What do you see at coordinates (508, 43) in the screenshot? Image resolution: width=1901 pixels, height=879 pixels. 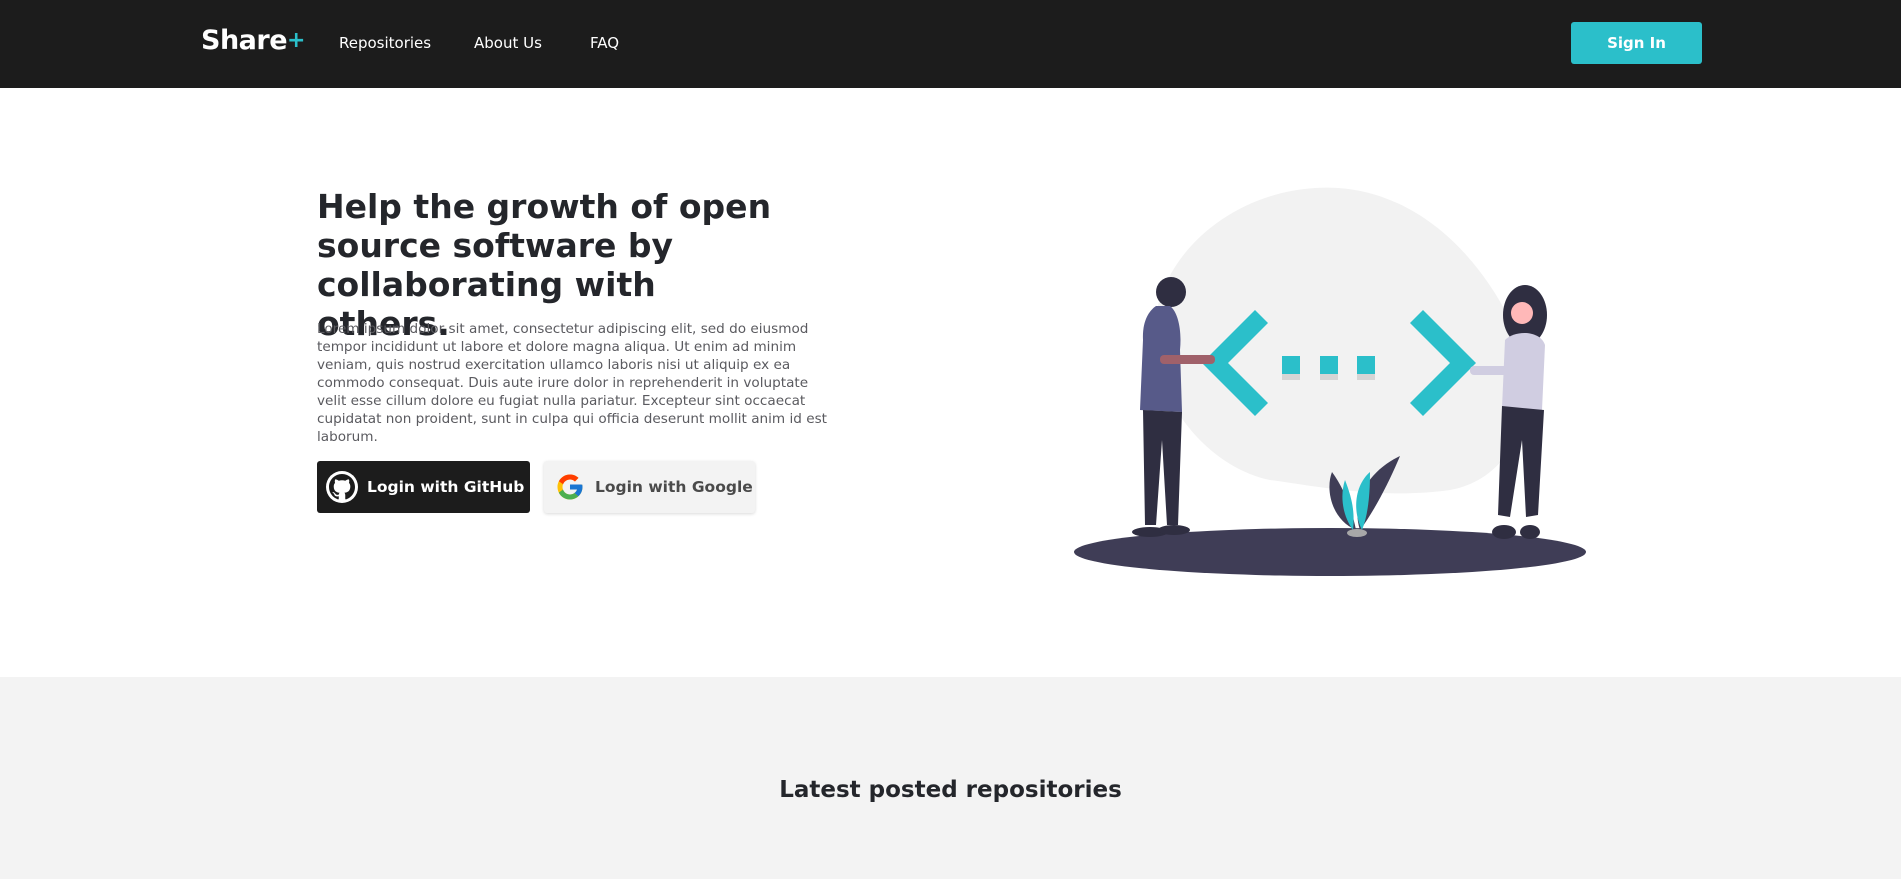 I see `nav-link-about-us: About Us` at bounding box center [508, 43].